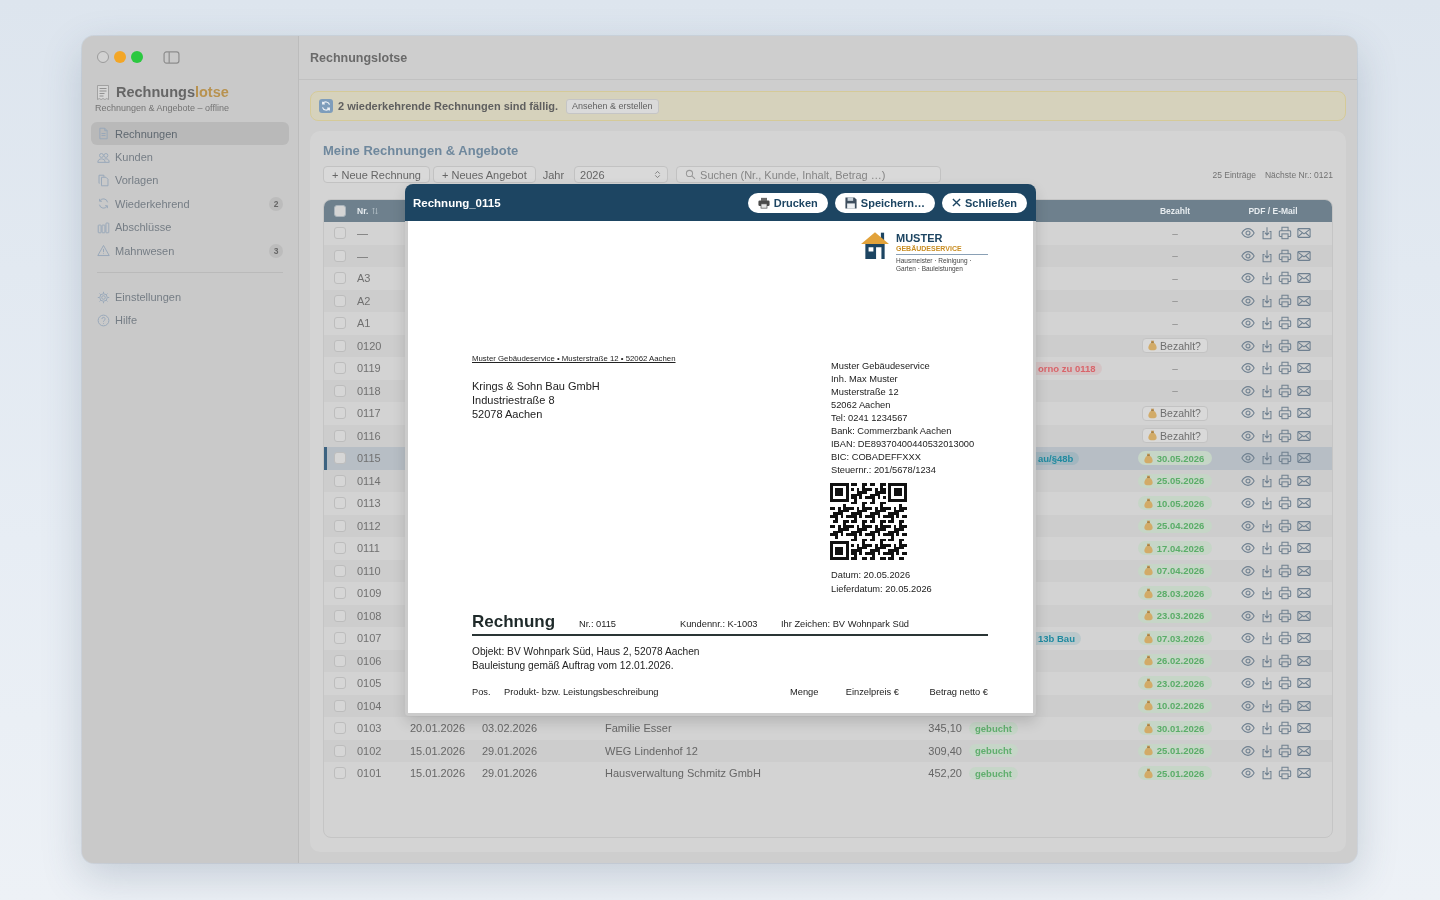 This screenshot has width=1440, height=900. Describe the element at coordinates (190, 250) in the screenshot. I see `nav-item: Mahnwesen 3` at that location.